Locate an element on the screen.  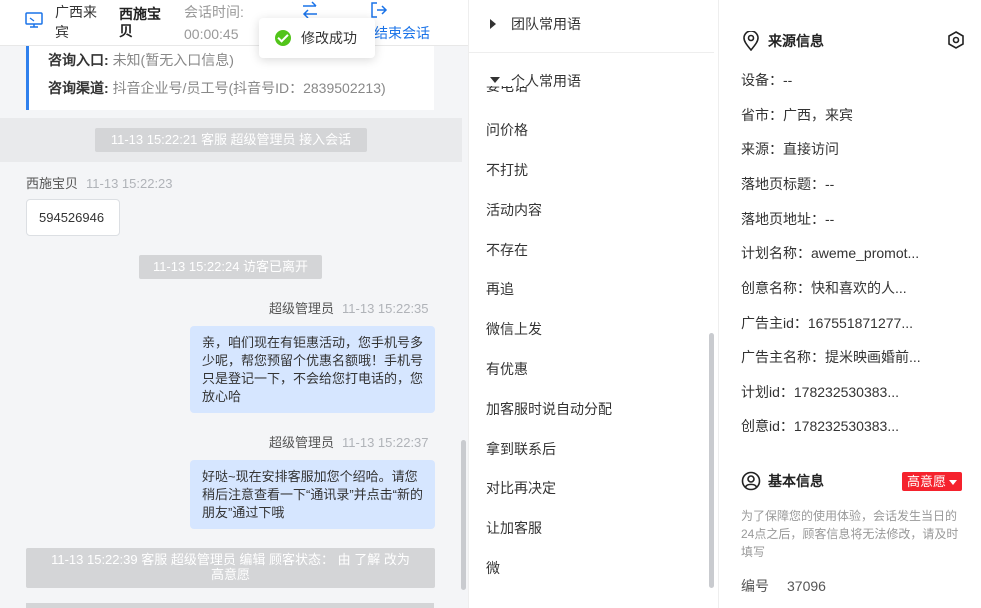
phrase-item: 微信上发 is located at coordinates (514, 329).